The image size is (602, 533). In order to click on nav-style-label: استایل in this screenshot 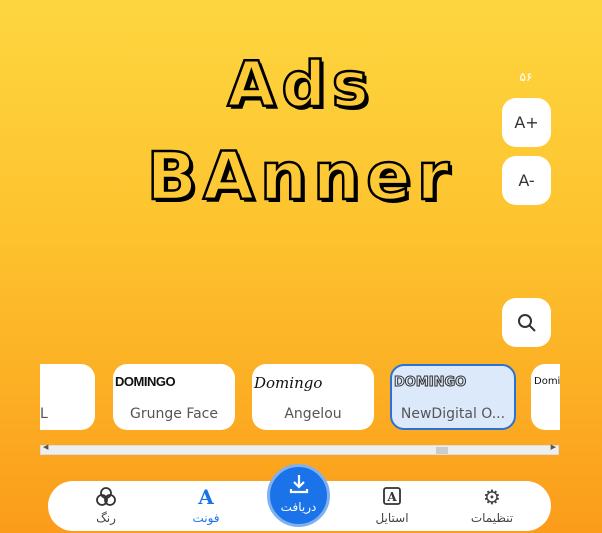, I will do `click(392, 518)`.